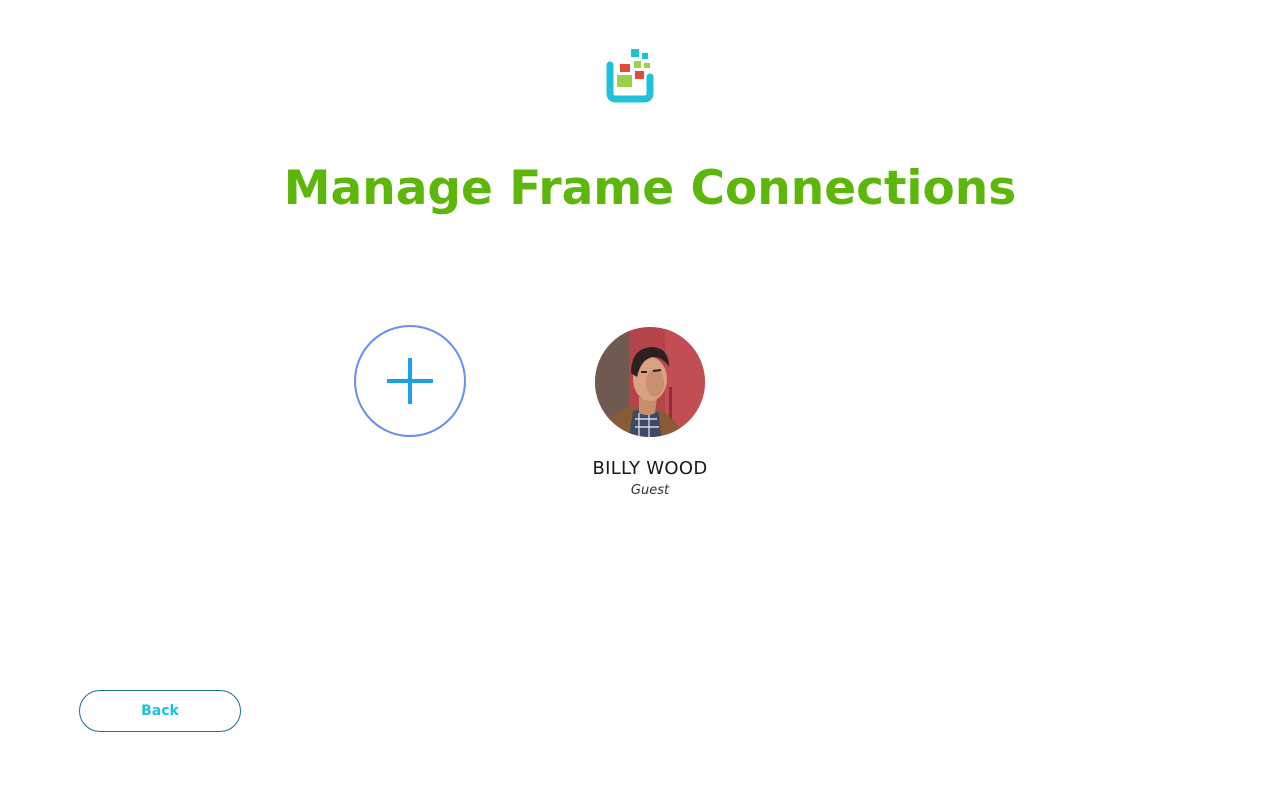 Image resolution: width=1280 pixels, height=800 pixels. Describe the element at coordinates (650, 188) in the screenshot. I see `page-title: Manage Frame Connections` at that location.